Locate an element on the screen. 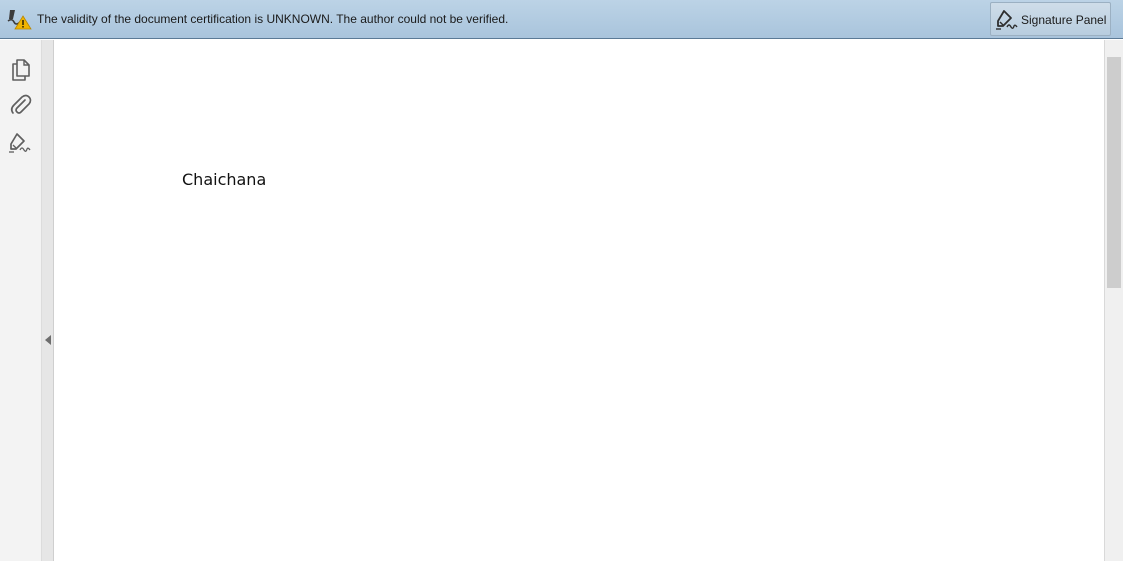  page-thumbnails-icon is located at coordinates (21, 70).